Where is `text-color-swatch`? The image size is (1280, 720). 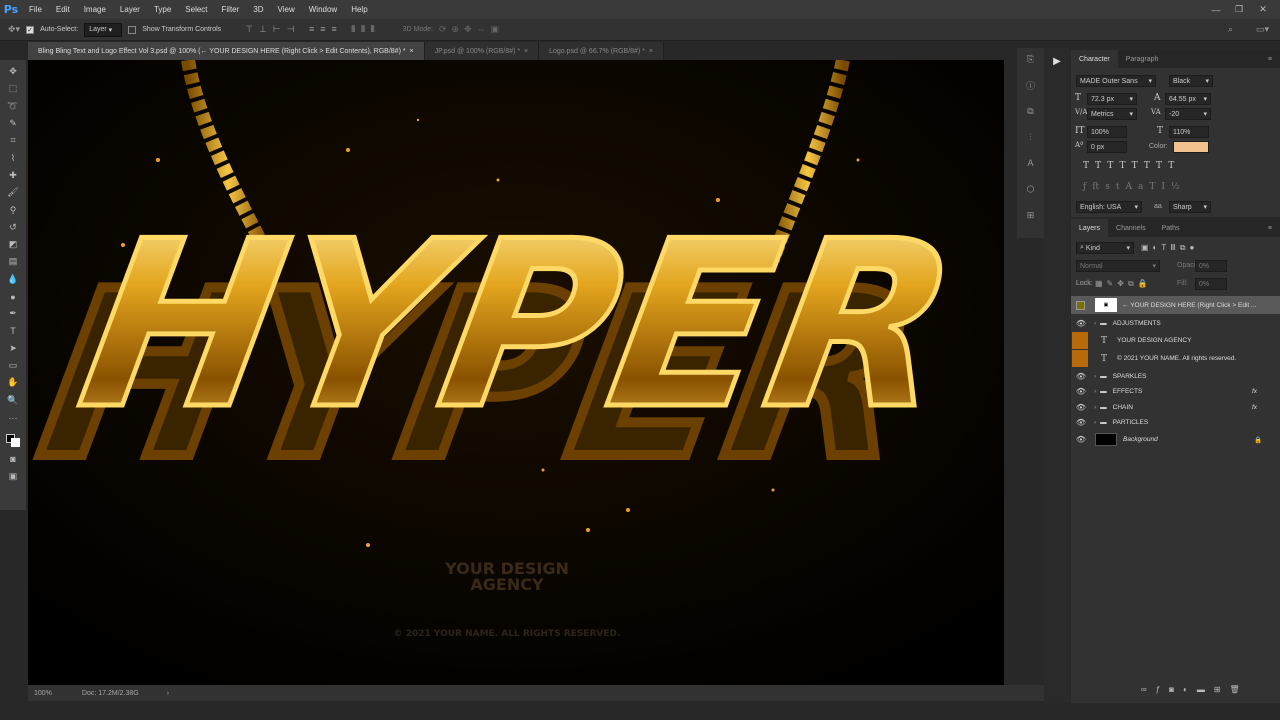 text-color-swatch is located at coordinates (1191, 147).